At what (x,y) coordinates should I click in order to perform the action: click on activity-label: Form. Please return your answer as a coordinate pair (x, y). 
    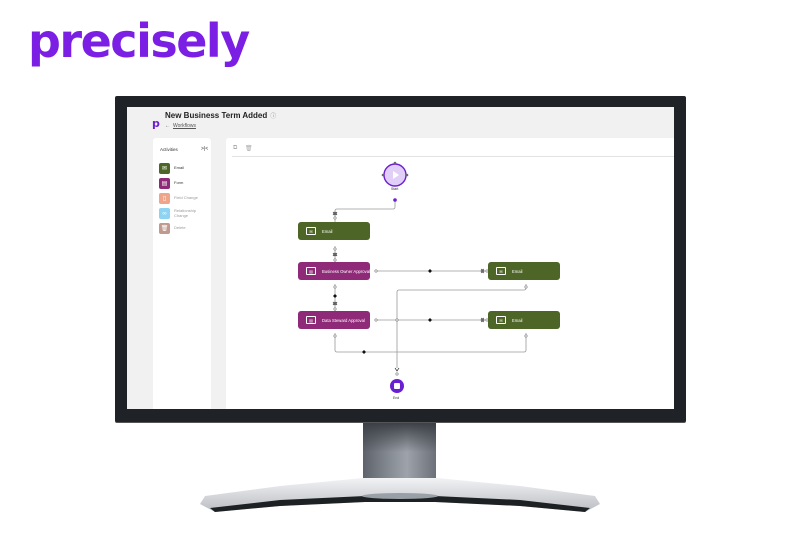
    Looking at the image, I should click on (179, 183).